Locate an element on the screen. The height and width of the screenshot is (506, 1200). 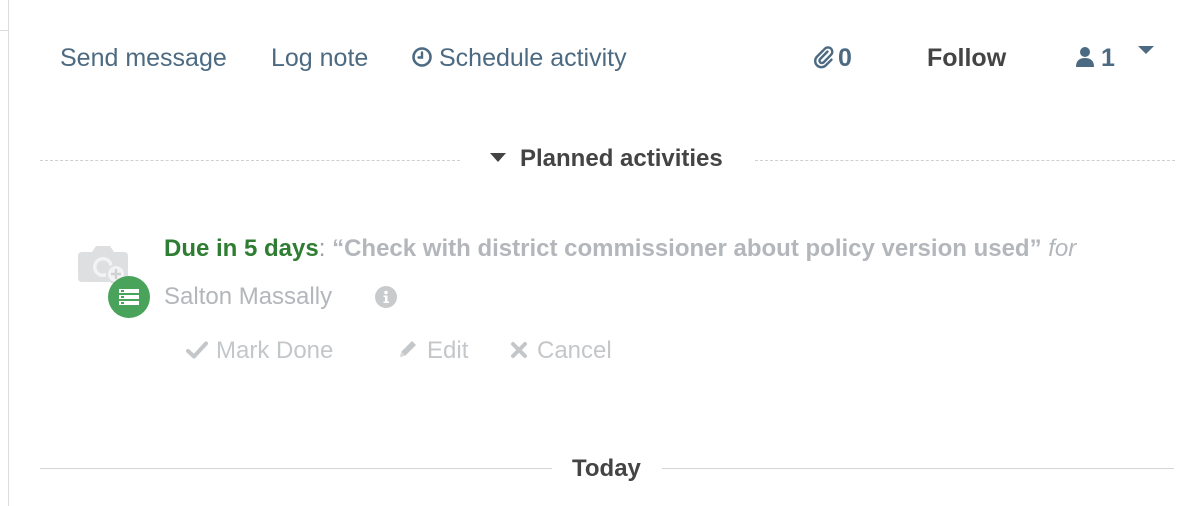
date-separator-label: Today is located at coordinates (606, 468).